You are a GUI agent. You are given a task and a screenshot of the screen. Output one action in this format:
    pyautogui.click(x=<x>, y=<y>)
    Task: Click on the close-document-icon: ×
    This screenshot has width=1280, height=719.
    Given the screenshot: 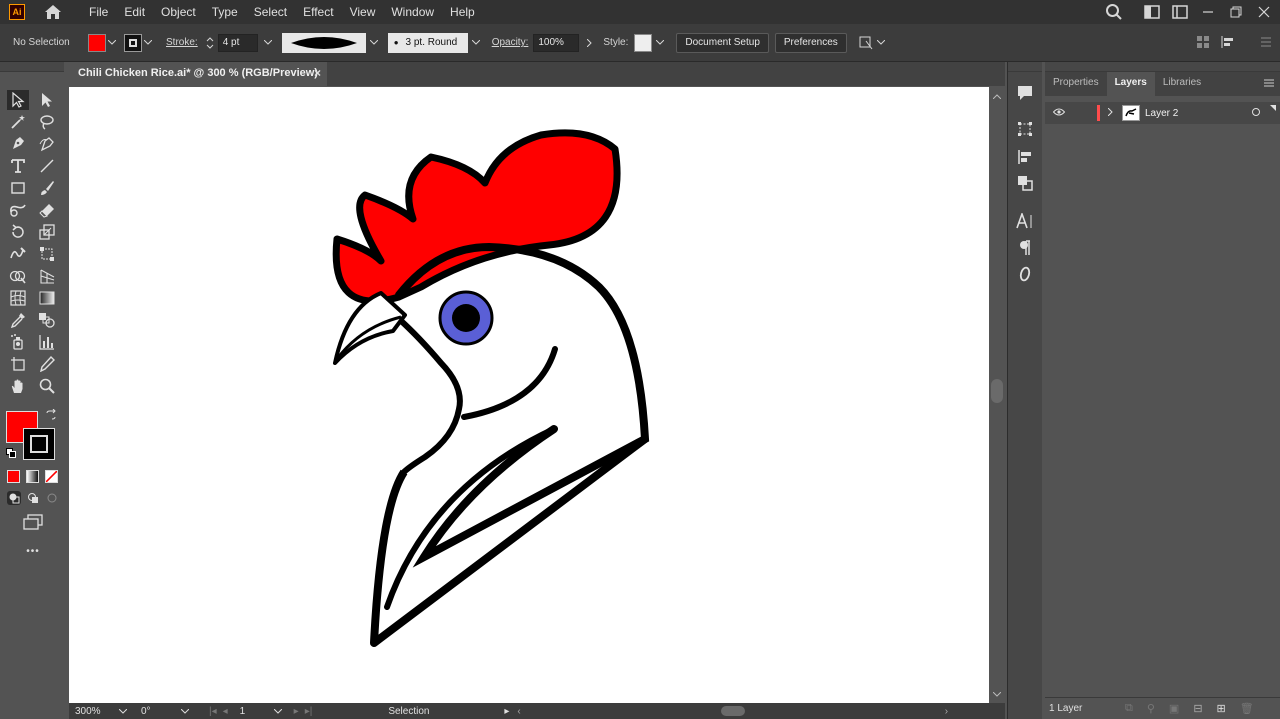 What is the action you would take?
    pyautogui.click(x=317, y=73)
    